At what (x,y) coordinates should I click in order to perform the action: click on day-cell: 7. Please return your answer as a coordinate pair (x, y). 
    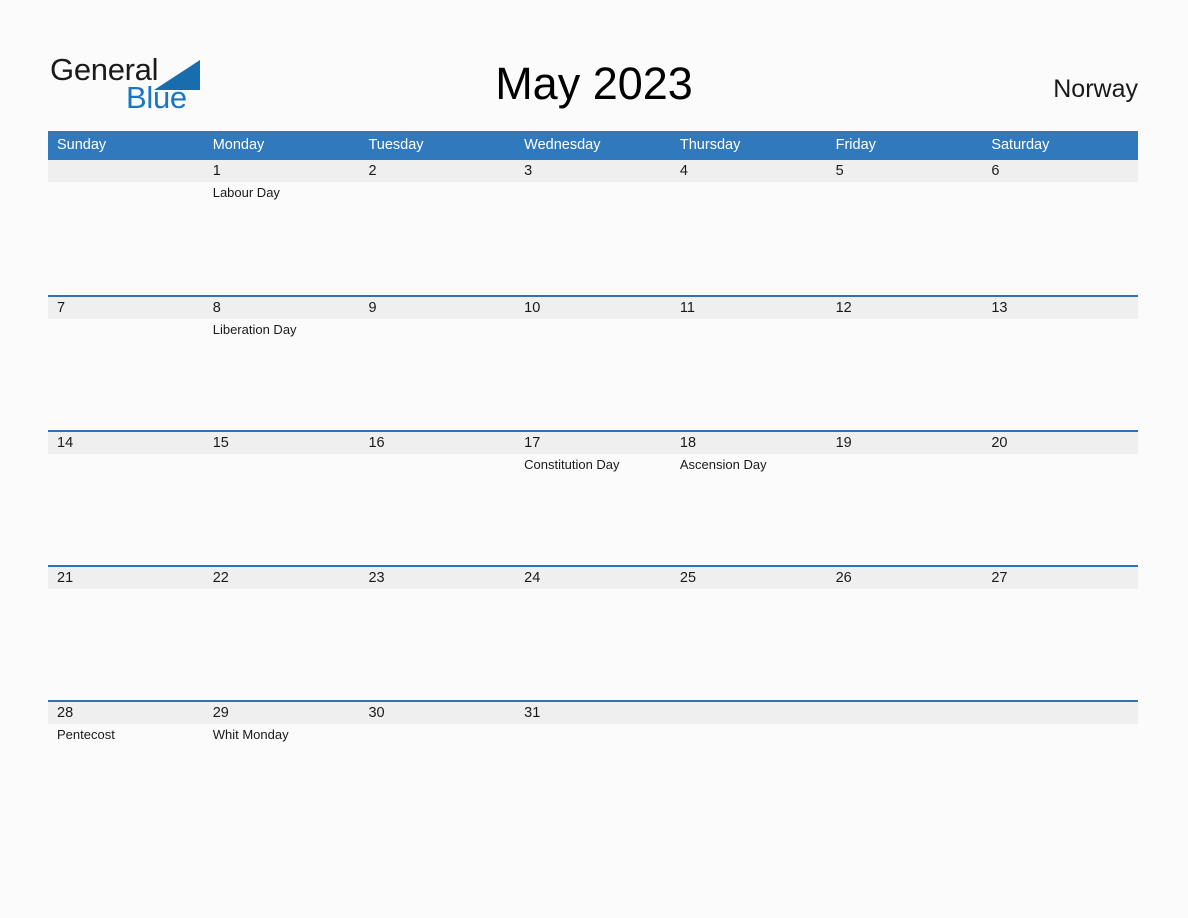
    Looking at the image, I should click on (126, 363).